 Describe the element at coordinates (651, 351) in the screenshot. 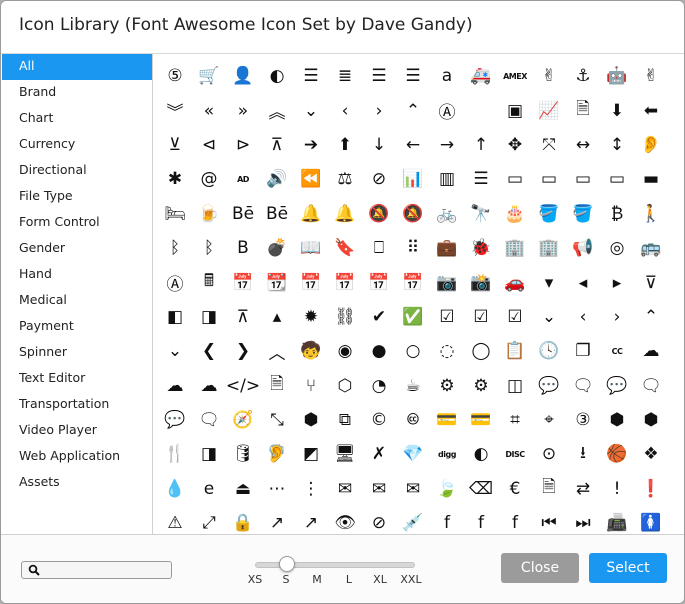

I see `cloud-icon: ☁` at that location.